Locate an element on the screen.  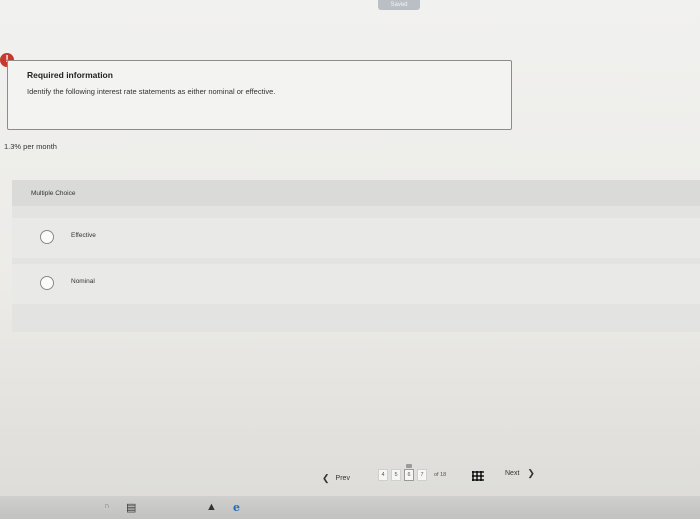
page-6: 6 is located at coordinates (409, 472).